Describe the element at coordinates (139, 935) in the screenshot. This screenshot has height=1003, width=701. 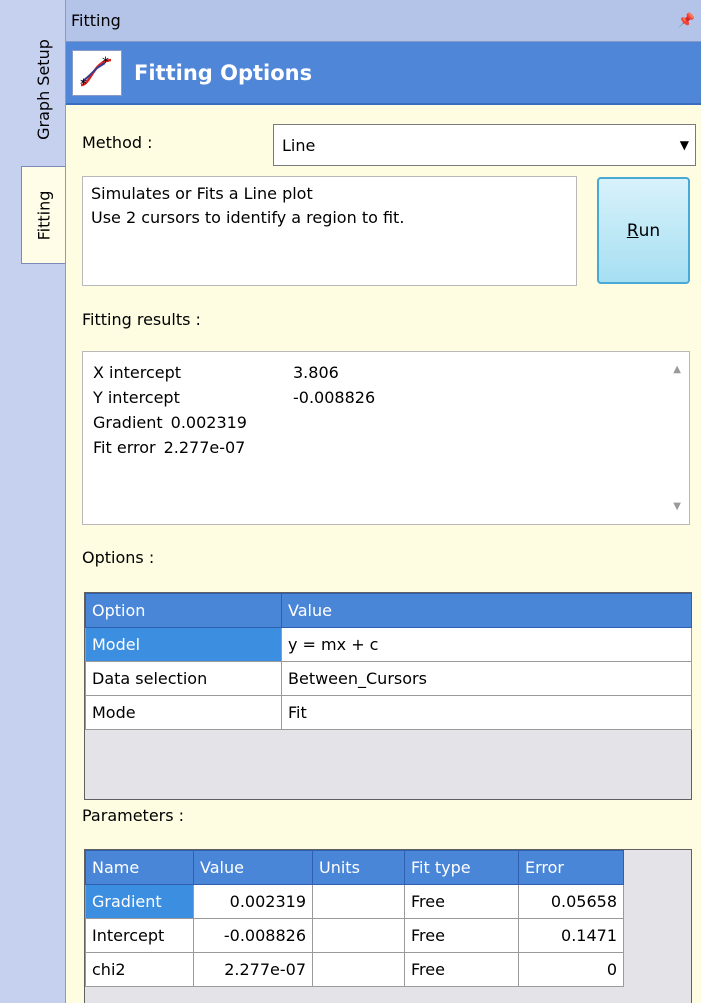
I see `param-name-cell: Intercept` at that location.